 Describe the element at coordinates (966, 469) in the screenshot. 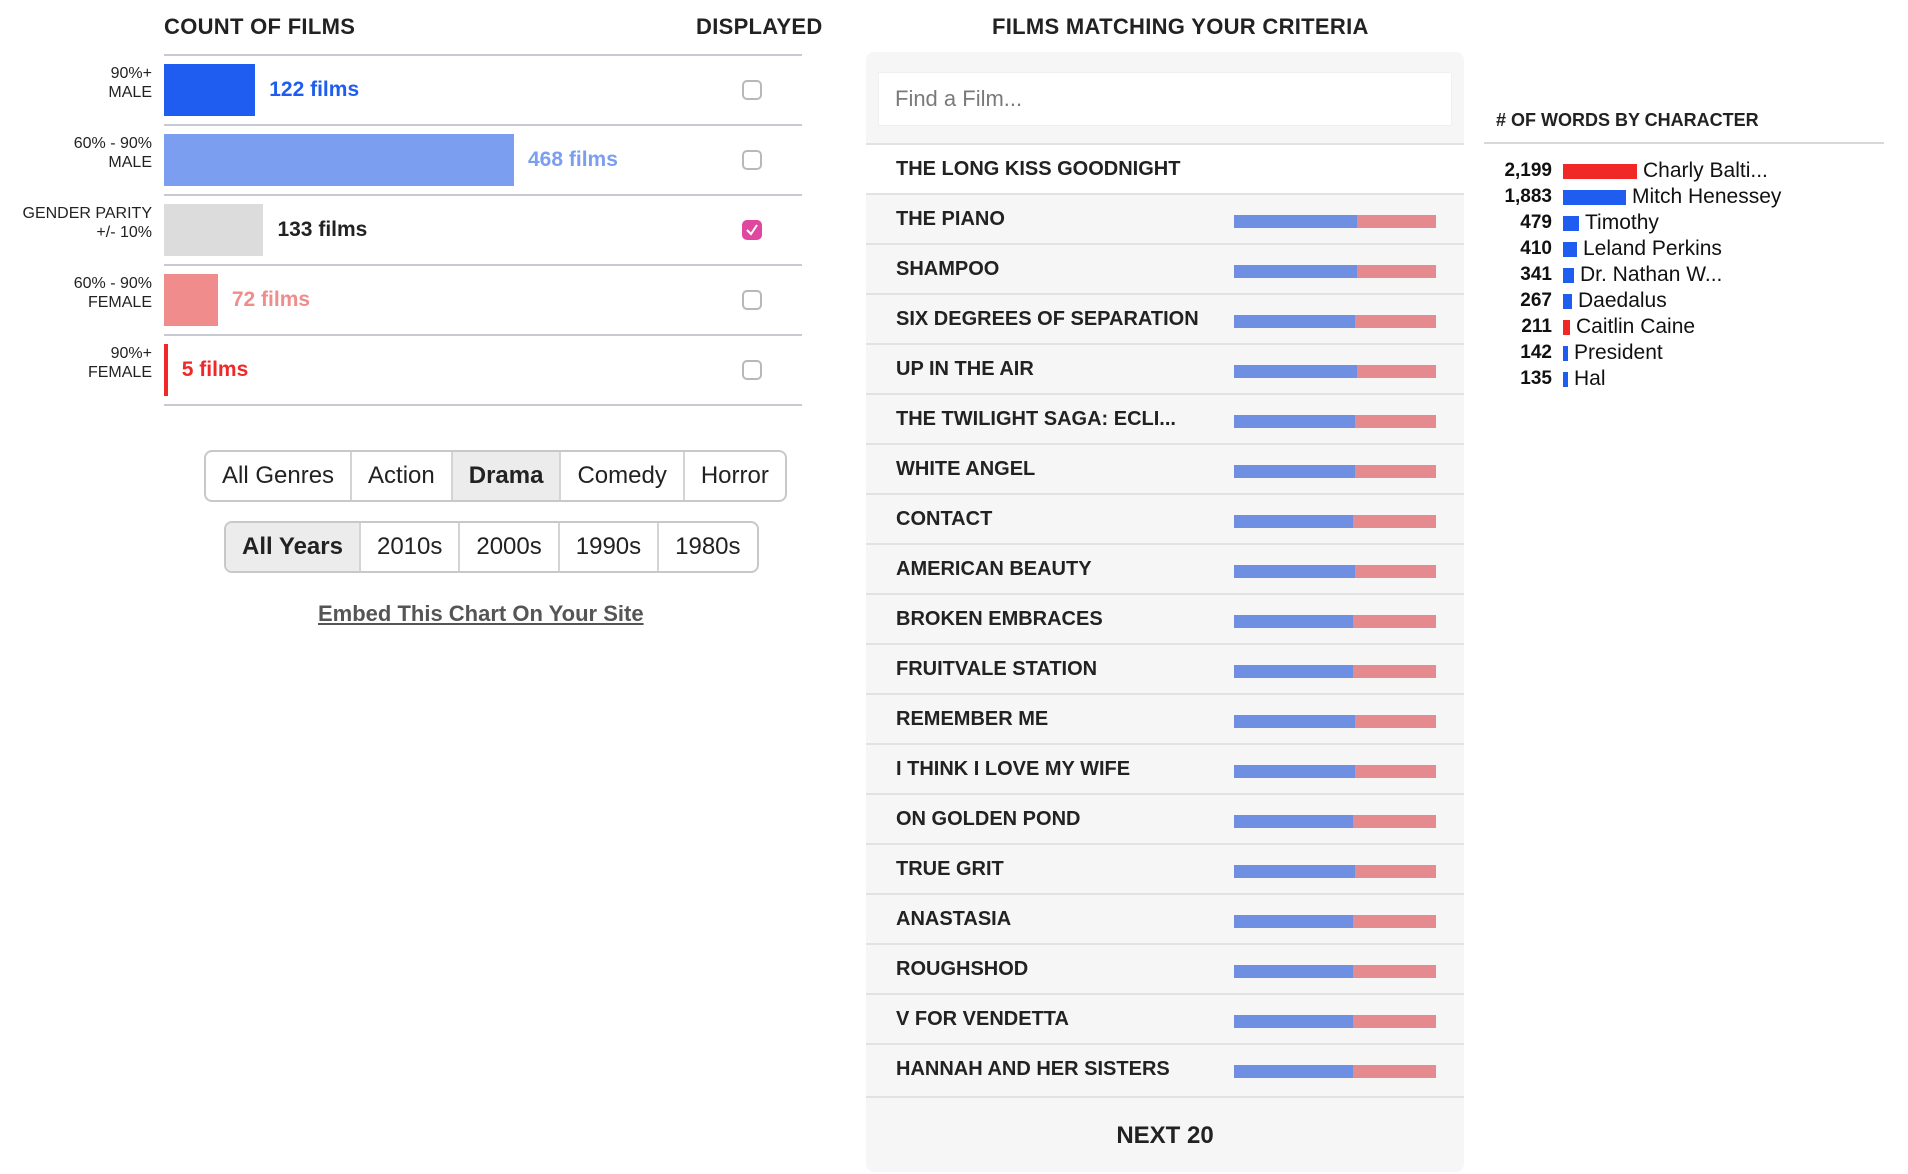

I see `film-title: WHITE ANGEL` at that location.